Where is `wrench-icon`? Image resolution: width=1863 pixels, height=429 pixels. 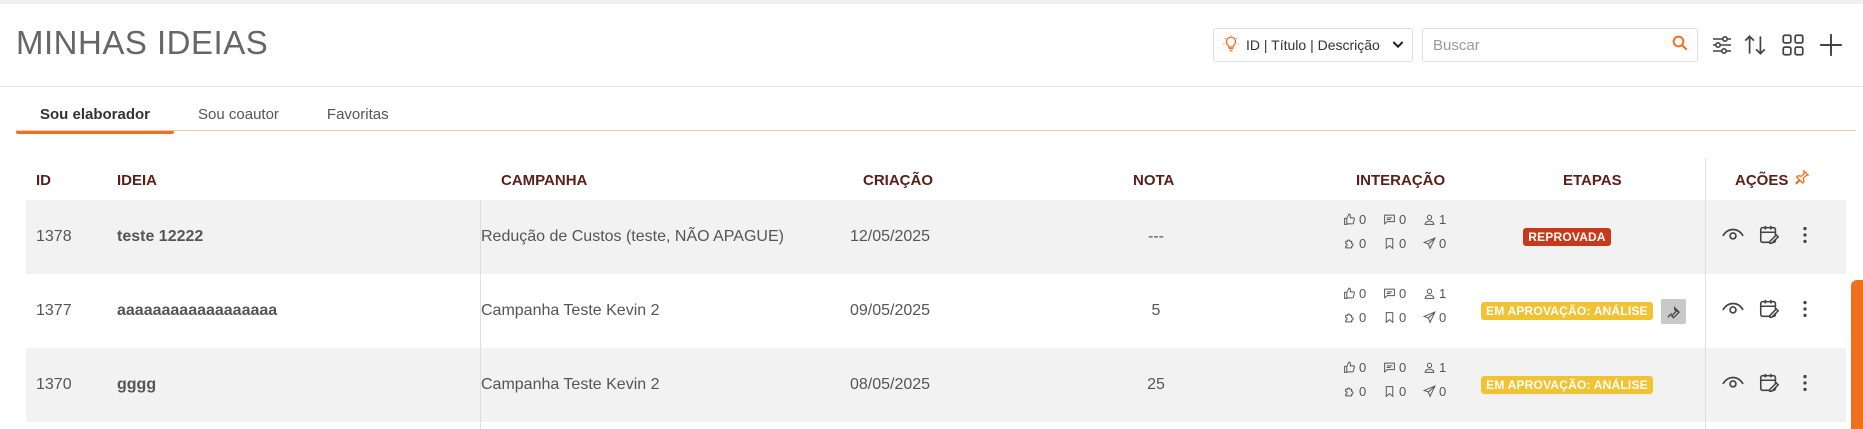 wrench-icon is located at coordinates (1673, 311).